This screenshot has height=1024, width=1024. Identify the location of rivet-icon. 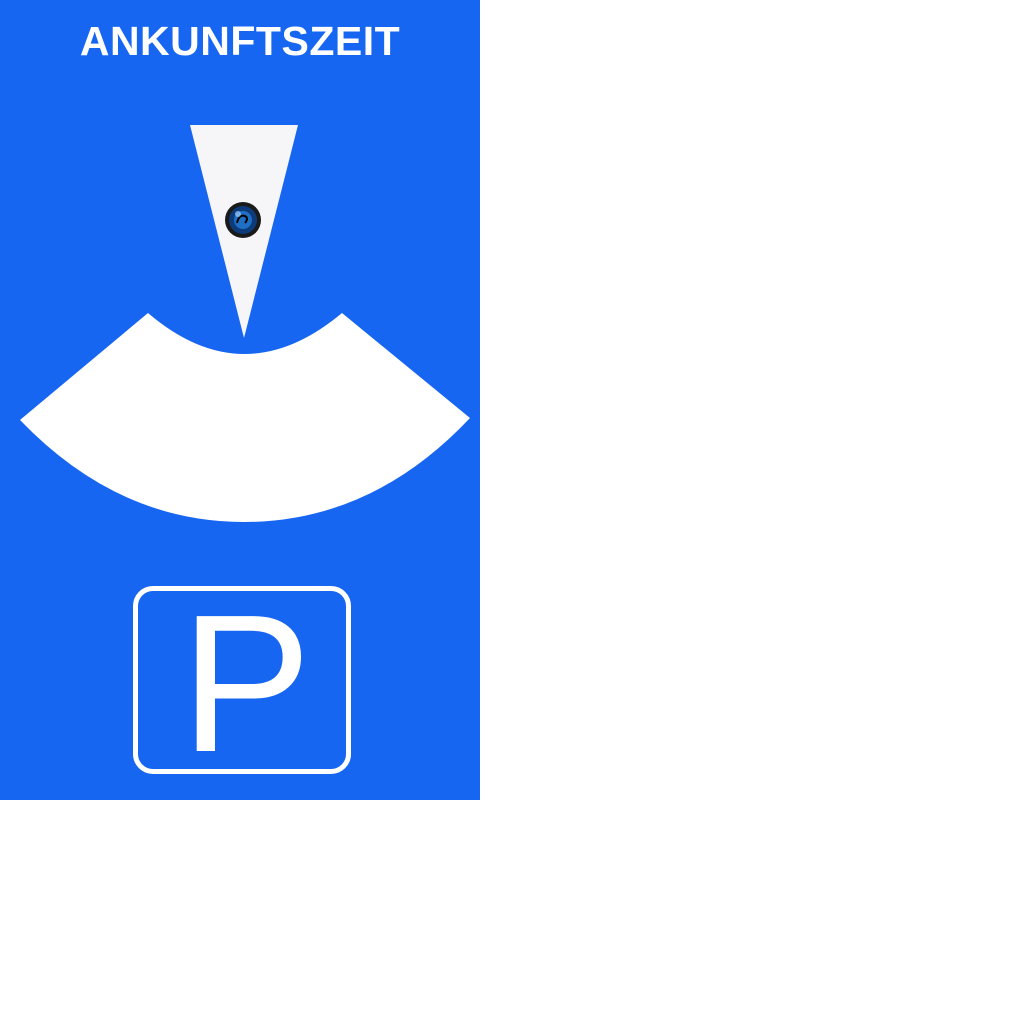
(243, 220).